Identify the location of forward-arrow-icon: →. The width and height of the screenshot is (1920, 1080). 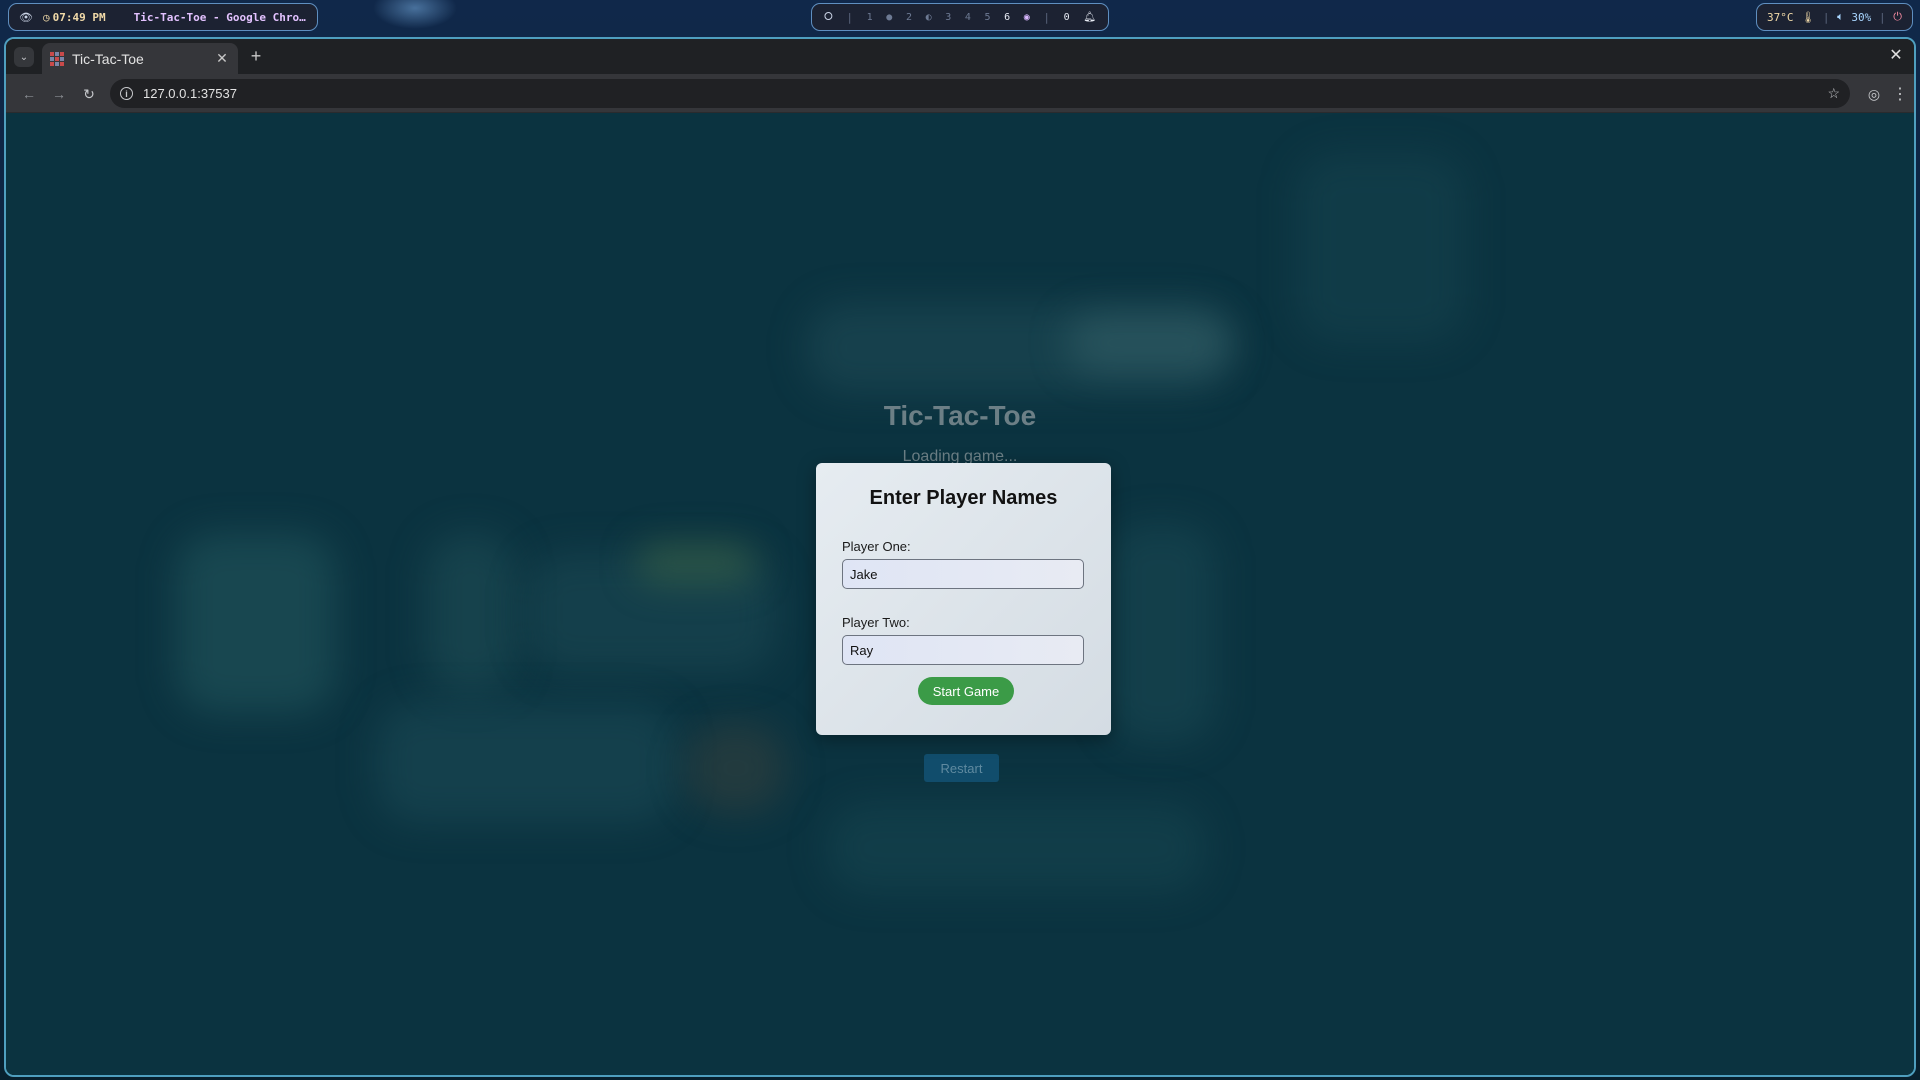
(59, 94).